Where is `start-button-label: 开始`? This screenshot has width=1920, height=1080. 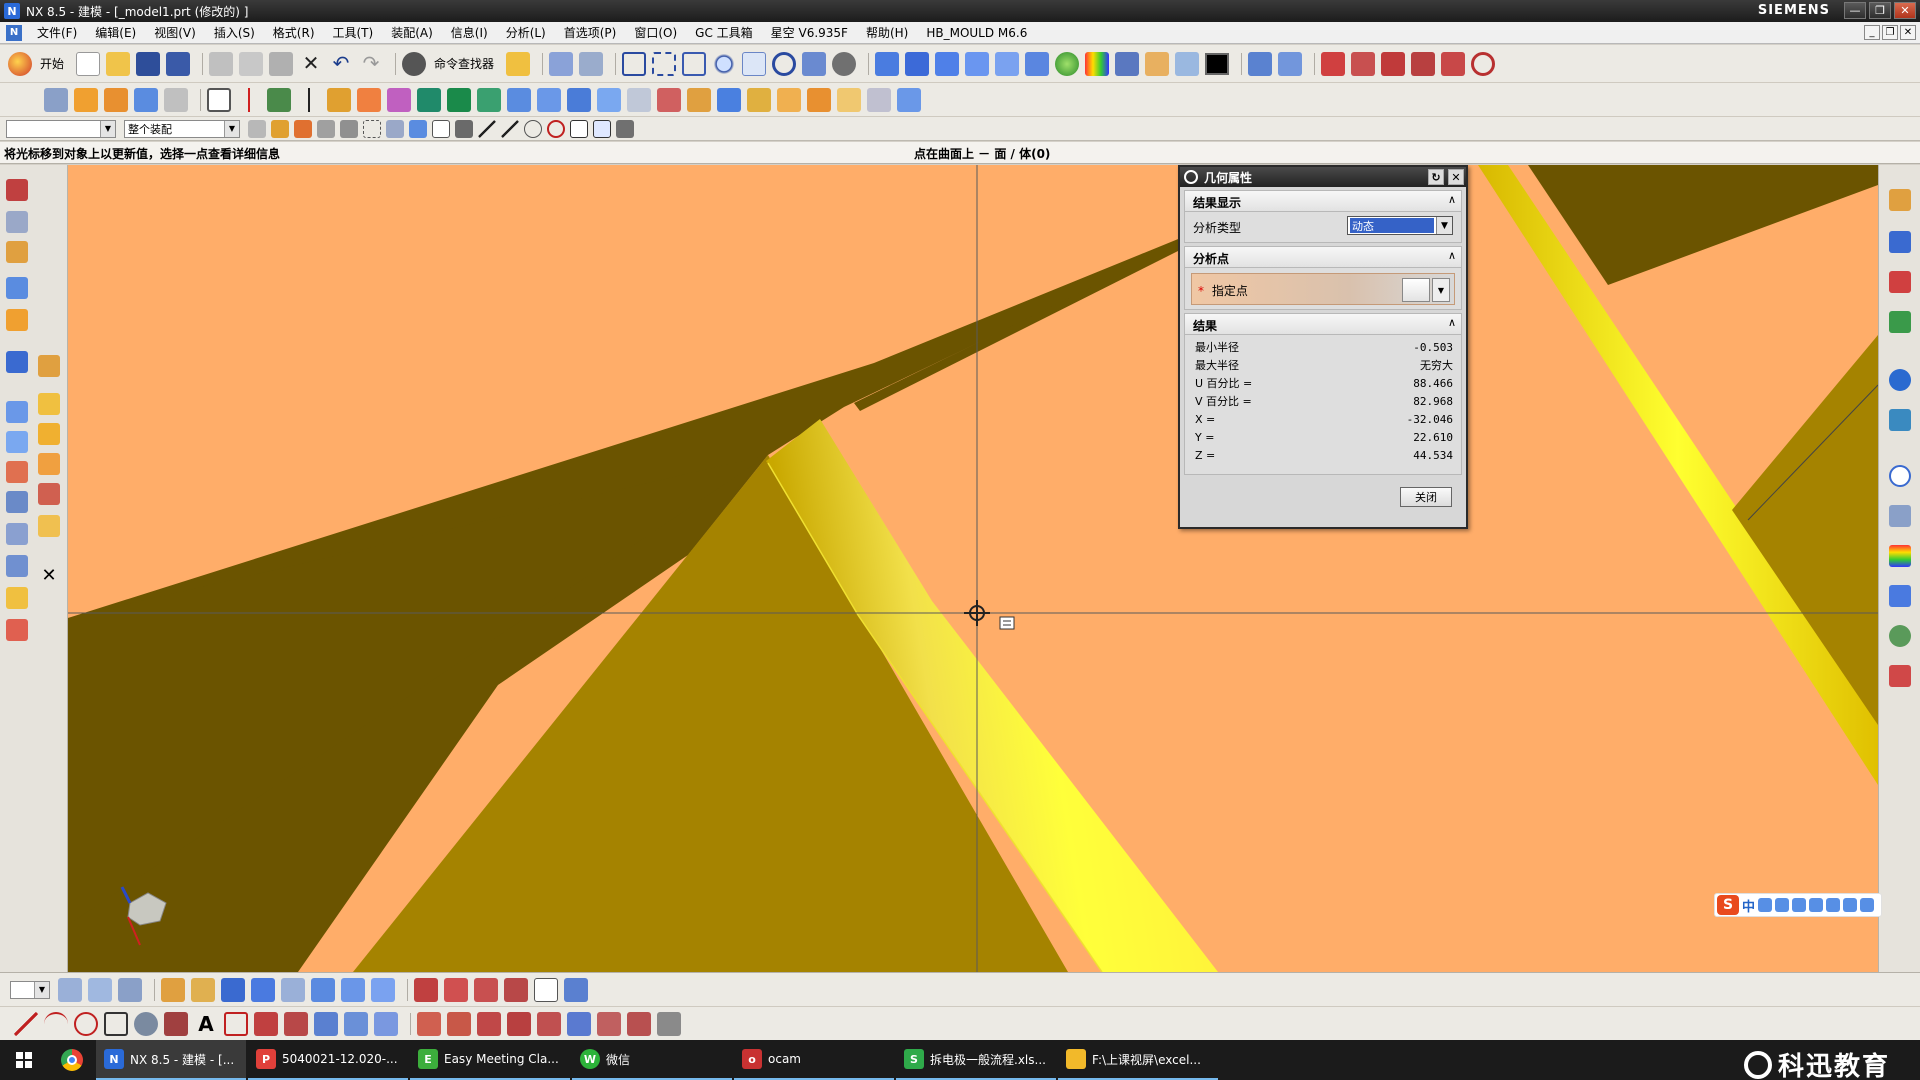 start-button-label: 开始 is located at coordinates (52, 63).